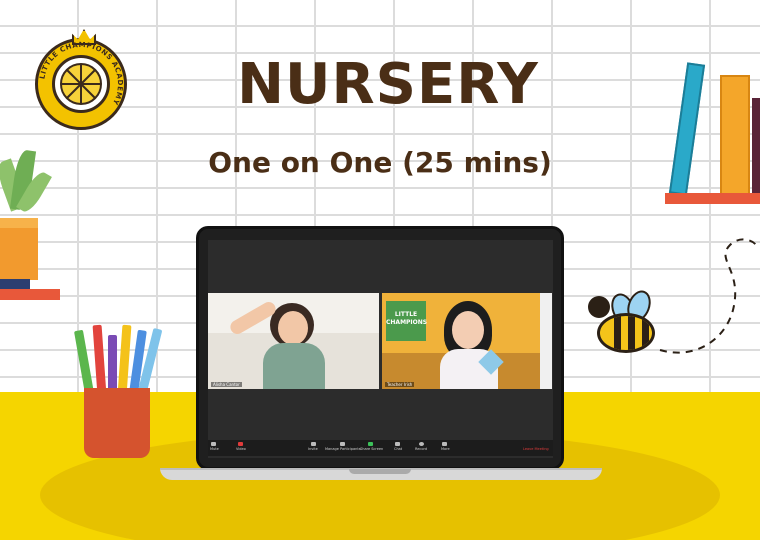  What do you see at coordinates (380, 162) in the screenshot?
I see `page-subtitle: One on One (25 mins)` at bounding box center [380, 162].